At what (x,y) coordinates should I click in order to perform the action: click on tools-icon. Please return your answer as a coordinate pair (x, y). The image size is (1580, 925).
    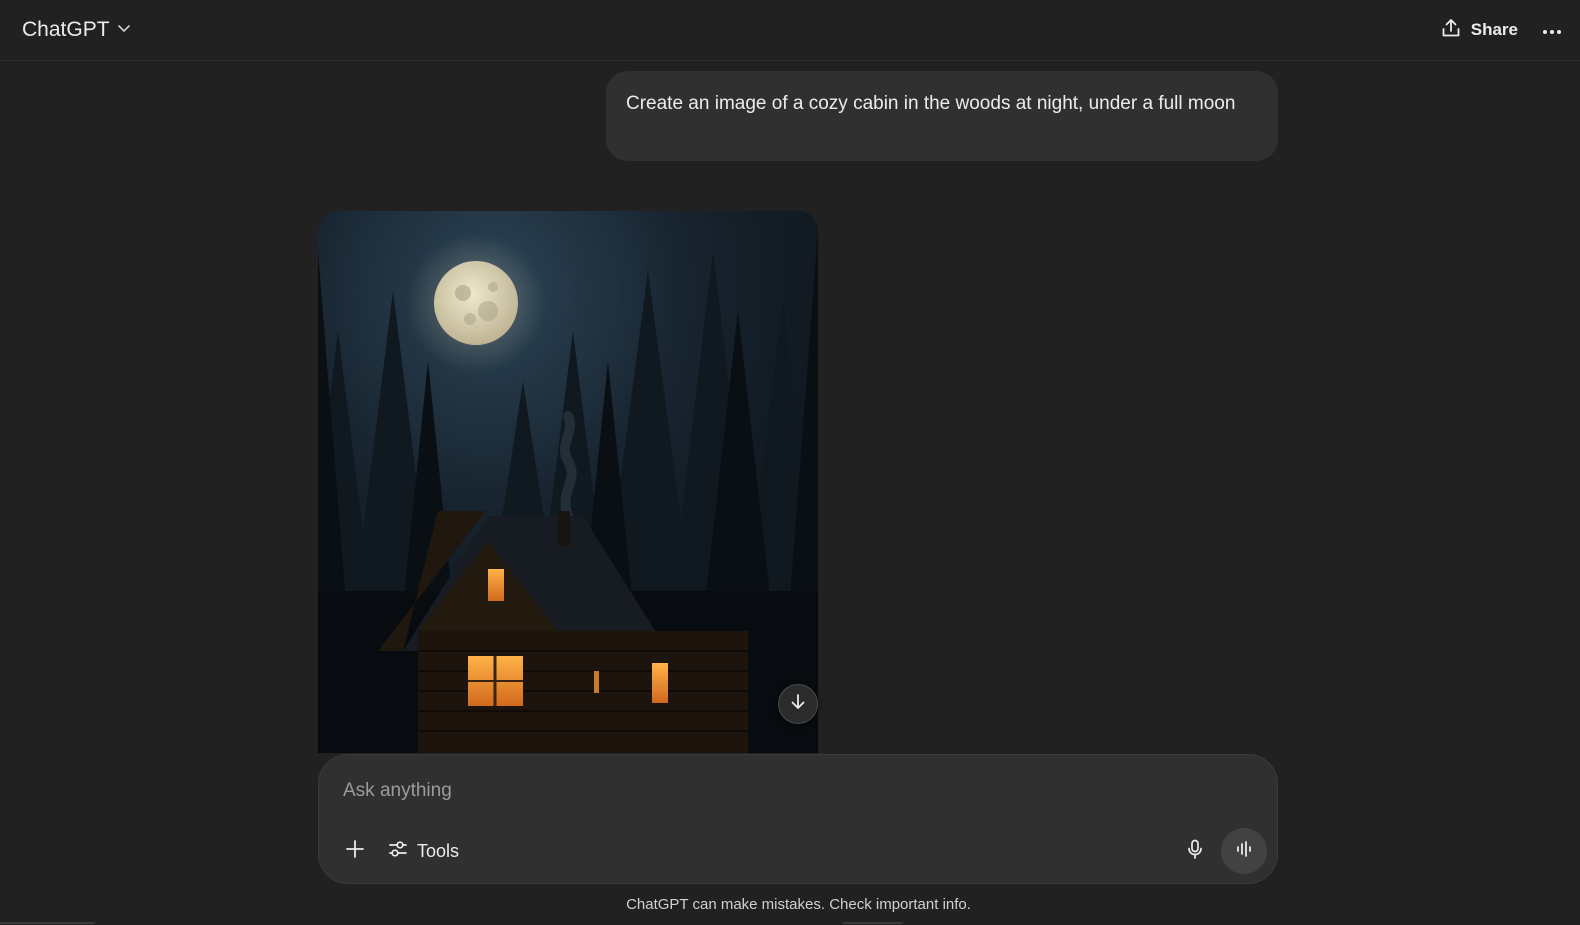
    Looking at the image, I should click on (398, 851).